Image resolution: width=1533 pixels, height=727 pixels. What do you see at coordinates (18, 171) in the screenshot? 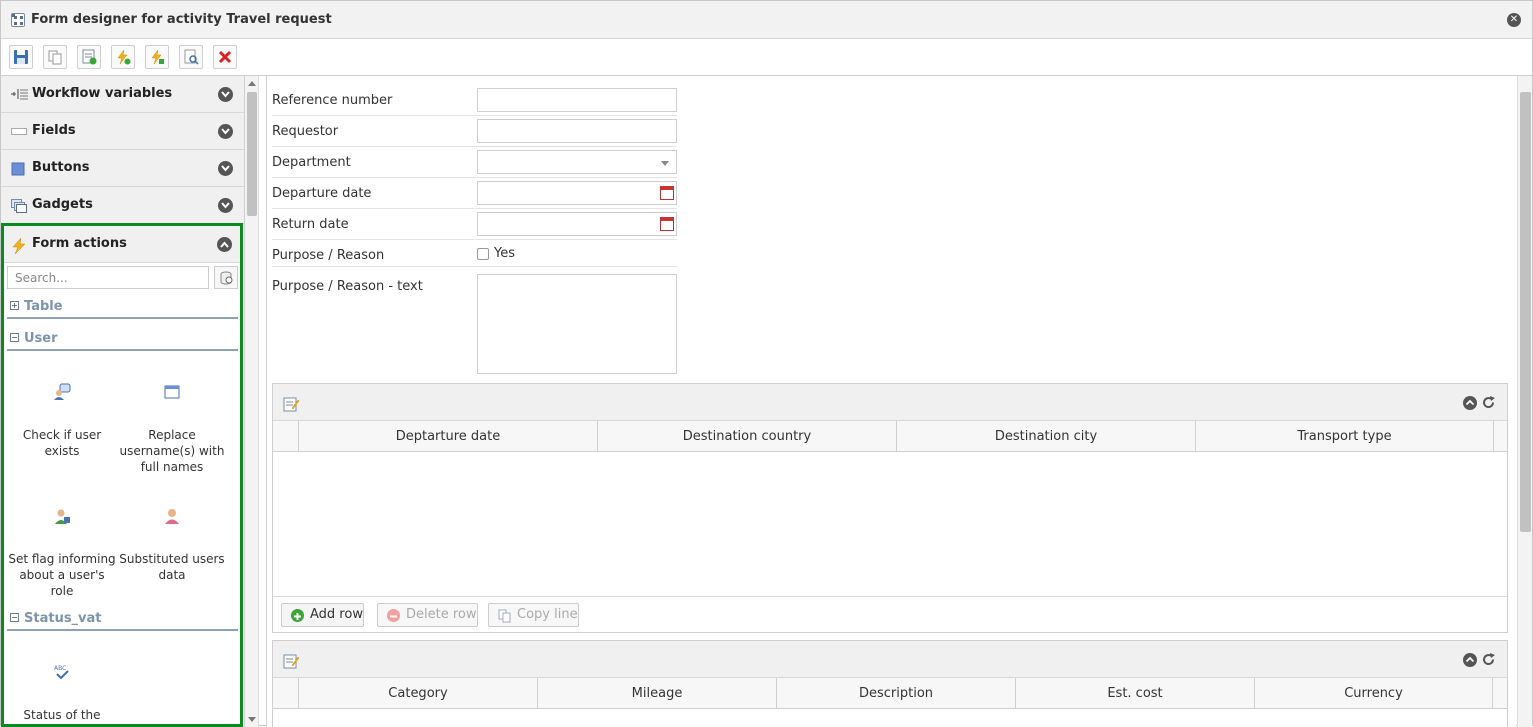
I see `button-icon` at bounding box center [18, 171].